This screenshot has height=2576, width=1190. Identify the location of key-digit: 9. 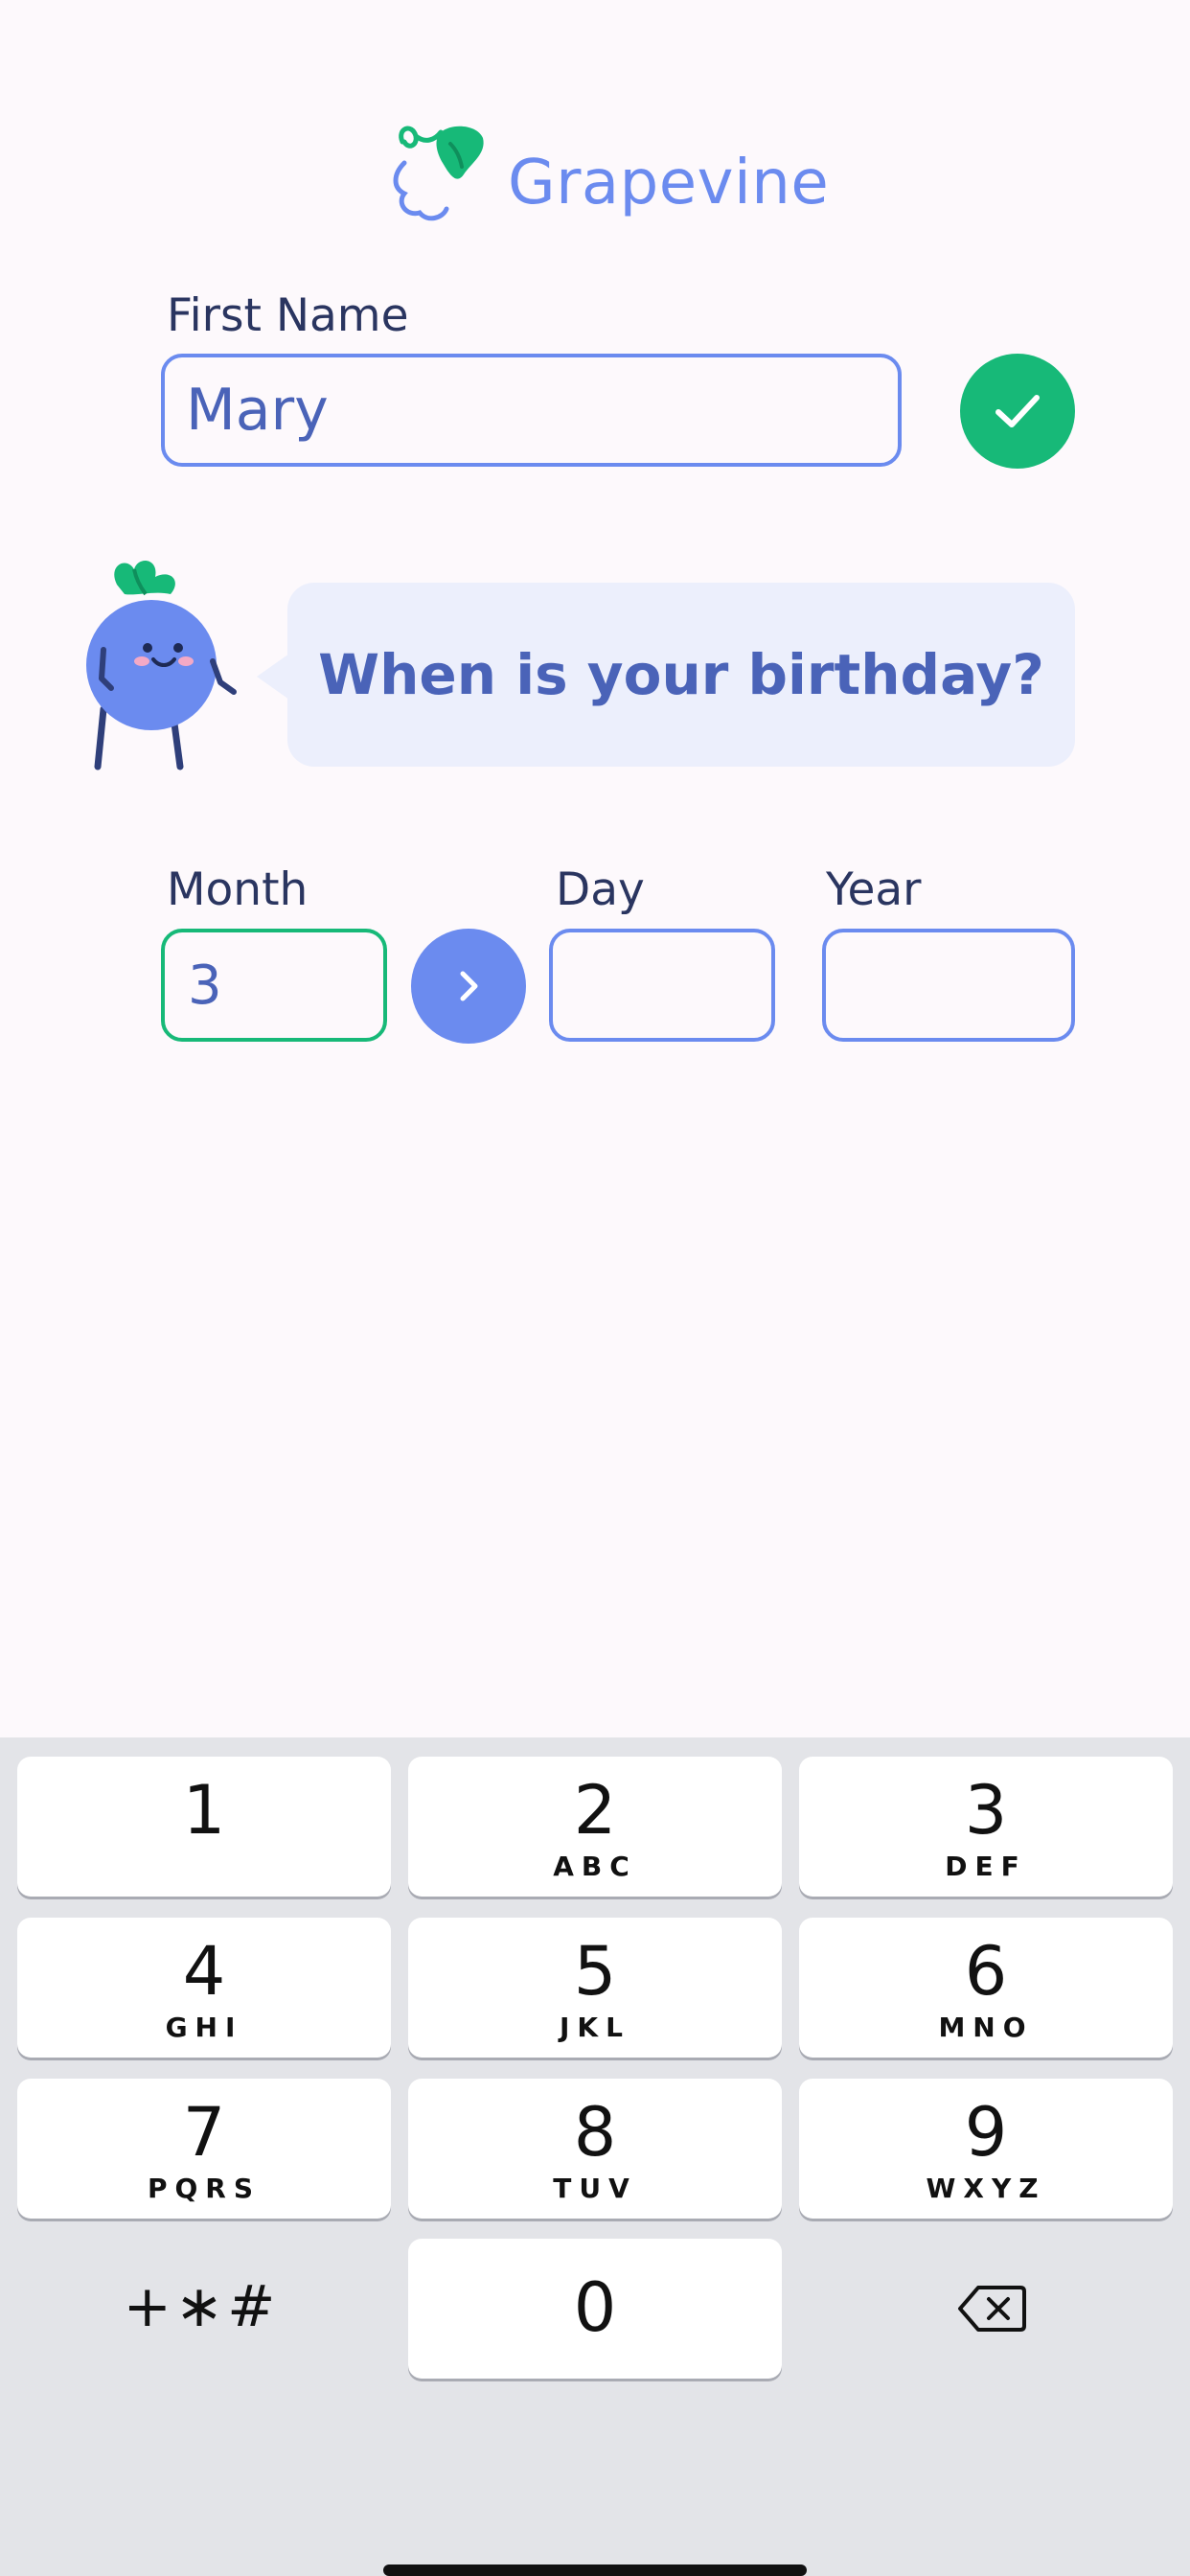
(986, 2133).